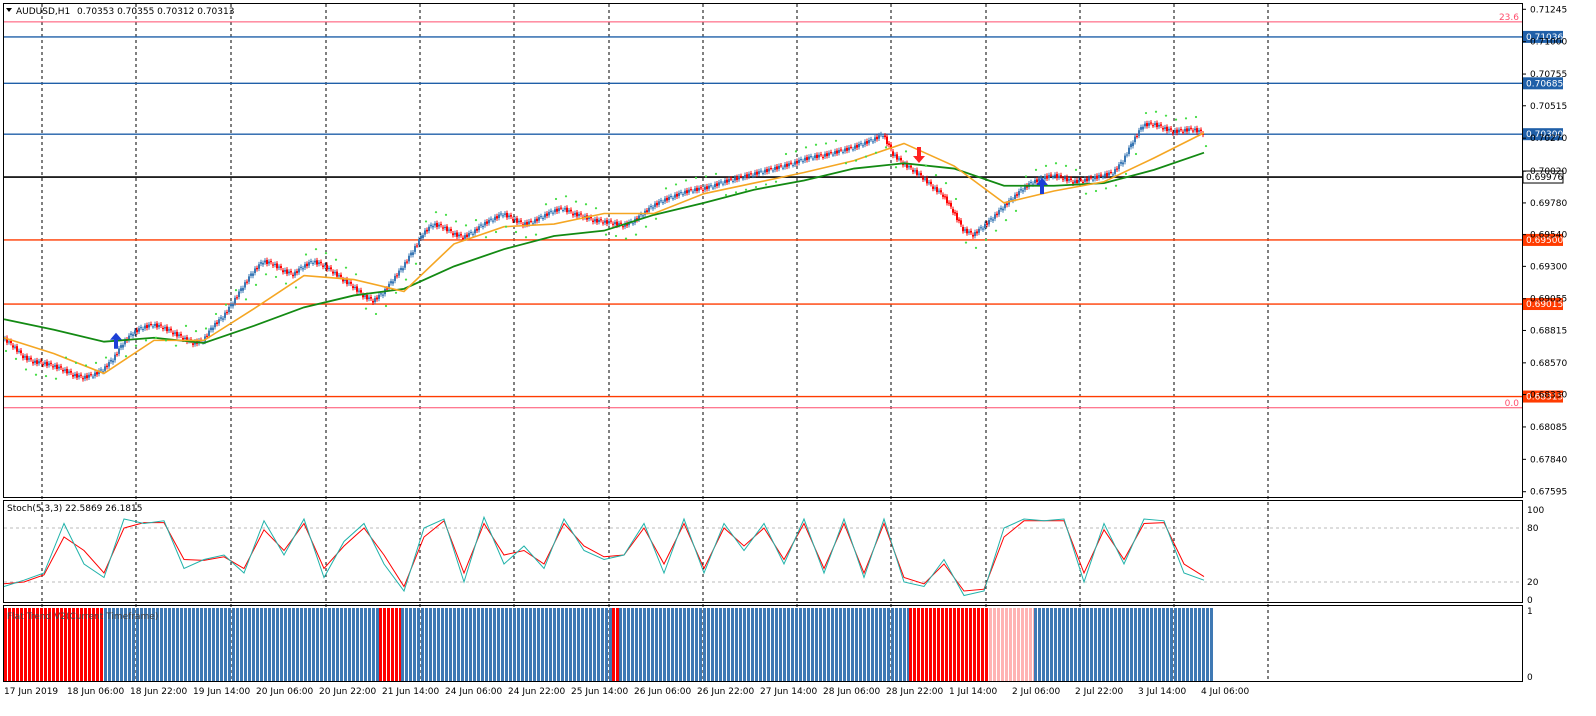 The image size is (1596, 716). Describe the element at coordinates (82, 617) in the screenshot. I see `flat-trend-title: Flat Trend V2(Current Timeframe)` at that location.